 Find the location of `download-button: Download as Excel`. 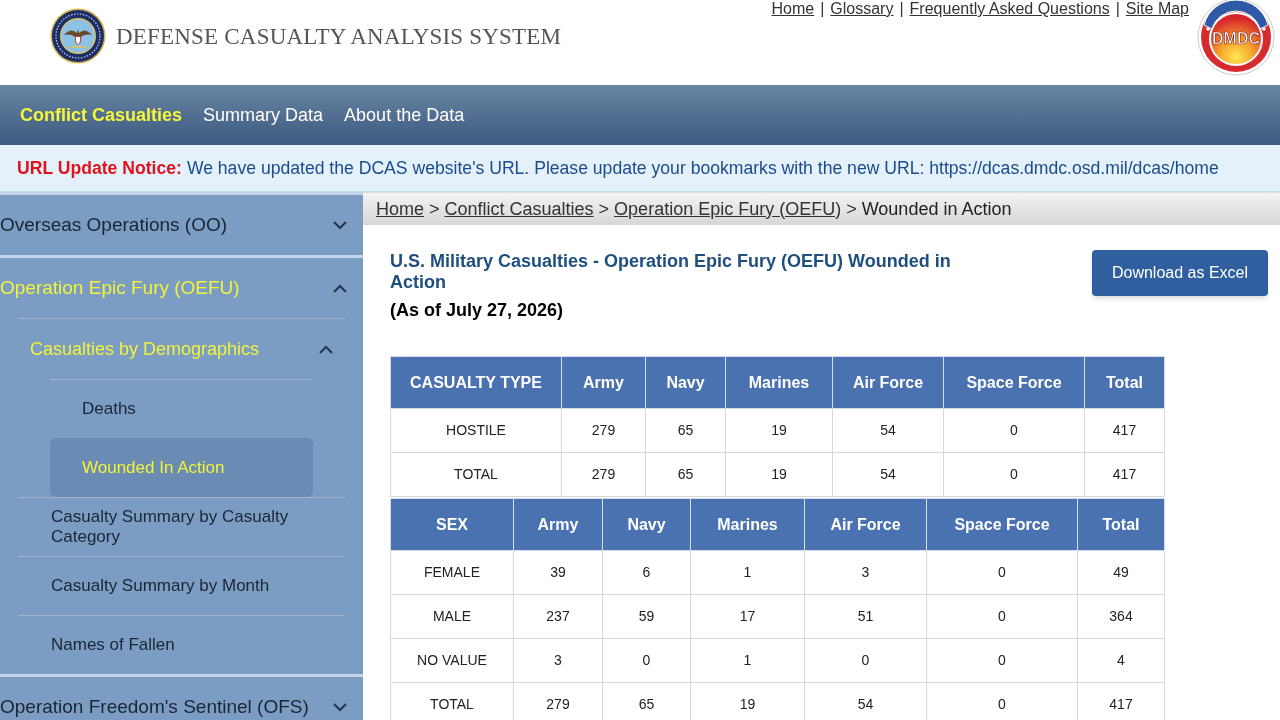

download-button: Download as Excel is located at coordinates (1180, 273).